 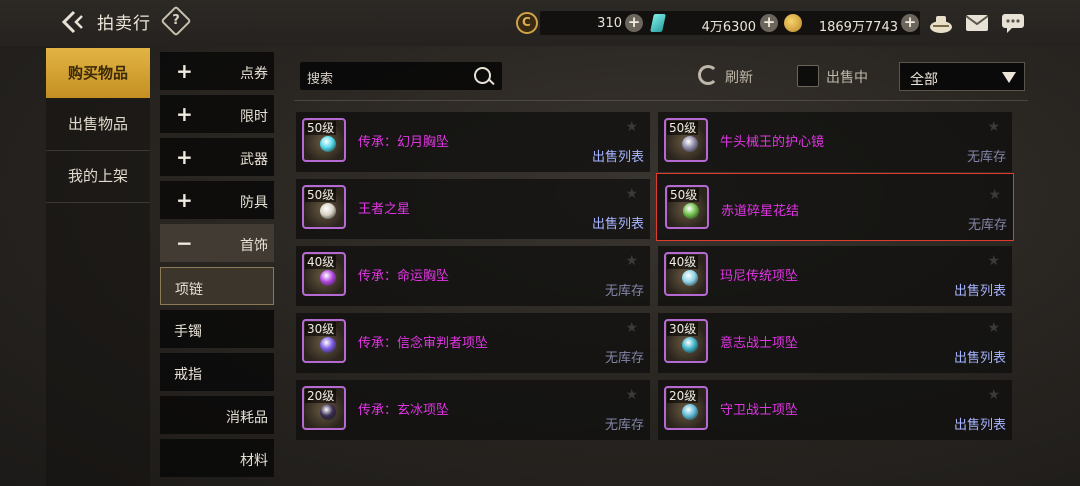 I want to click on item-card-highlighted: 50级 赤道碎星花结 ★ 无库存, so click(x=835, y=207).